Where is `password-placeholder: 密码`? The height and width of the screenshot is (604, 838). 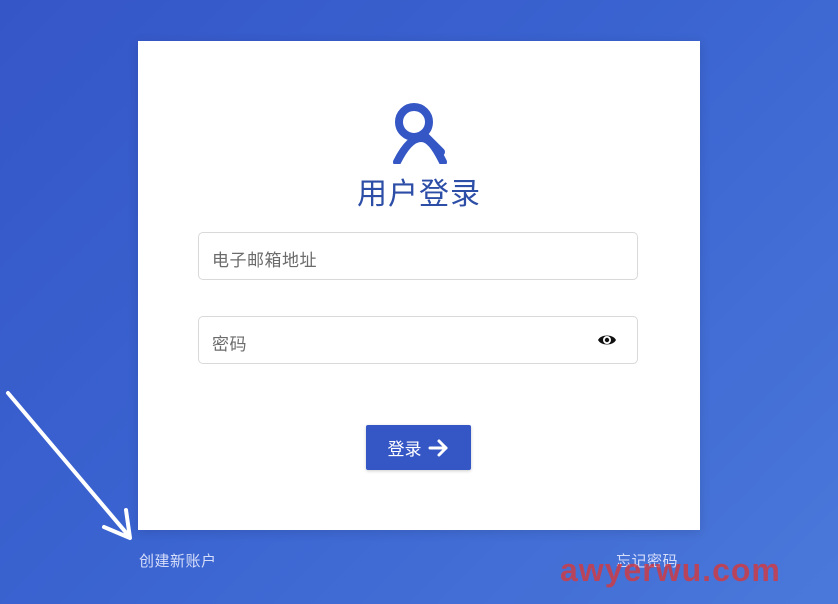 password-placeholder: 密码 is located at coordinates (229, 345).